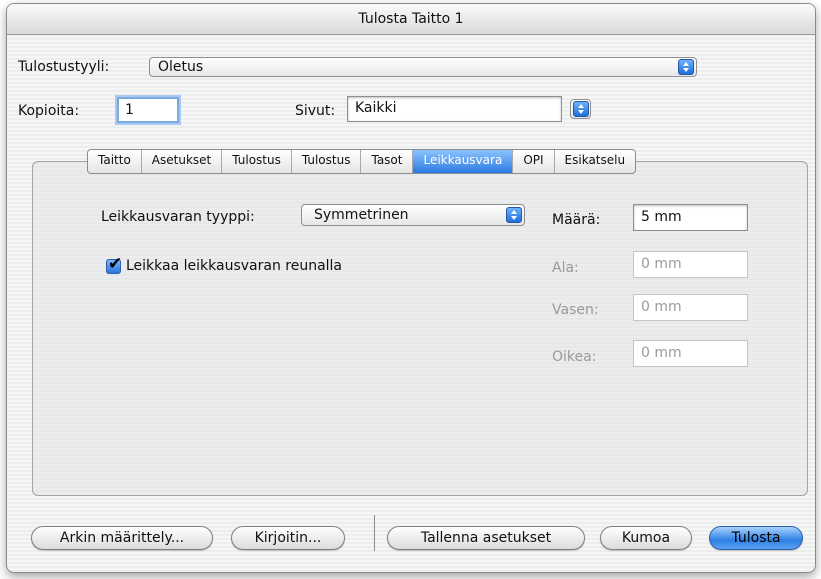 This screenshot has width=821, height=579. I want to click on right-value: 0 mm, so click(661, 353).